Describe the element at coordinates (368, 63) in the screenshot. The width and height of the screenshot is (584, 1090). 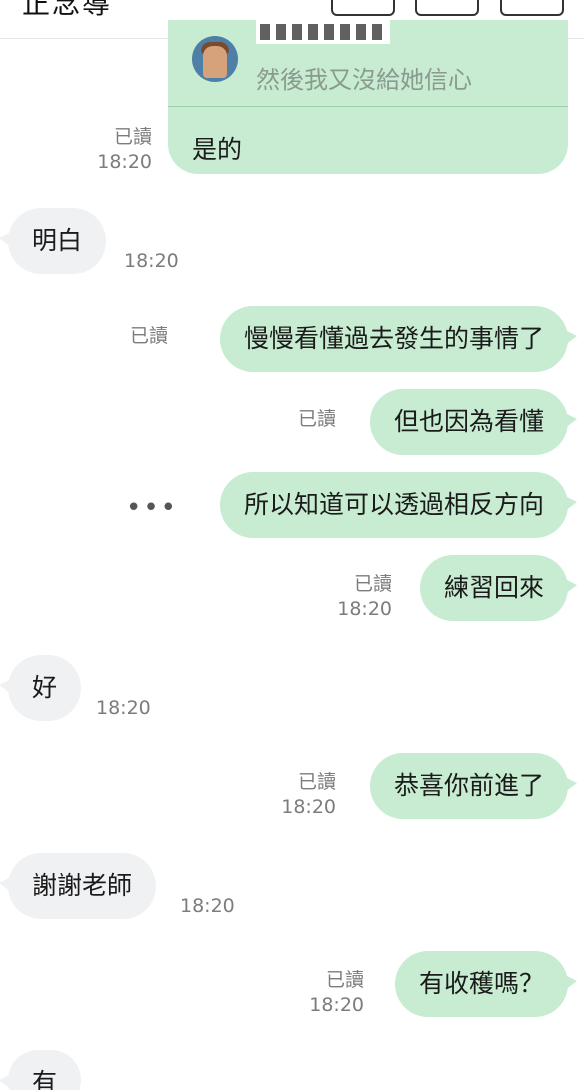
I see `quoted-message: 然後我又沒給她信心` at that location.